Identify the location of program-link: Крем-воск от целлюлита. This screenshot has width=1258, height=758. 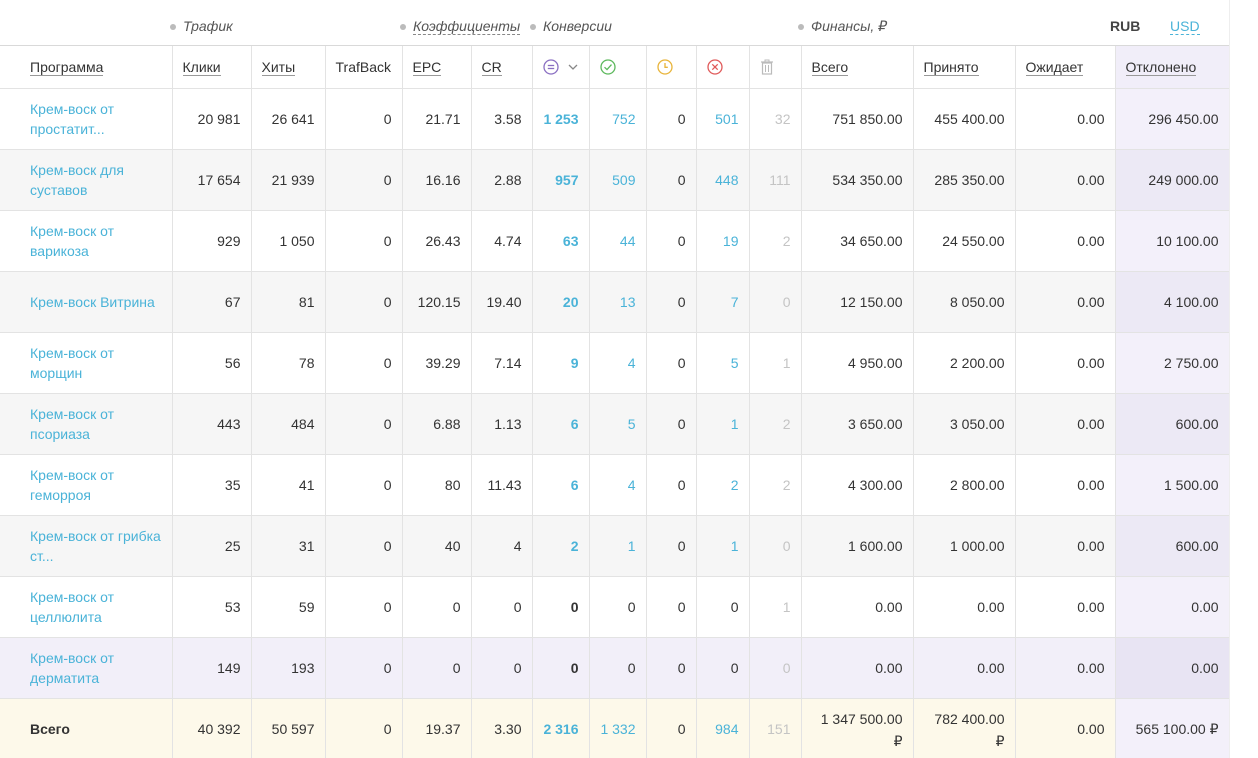
(86, 607).